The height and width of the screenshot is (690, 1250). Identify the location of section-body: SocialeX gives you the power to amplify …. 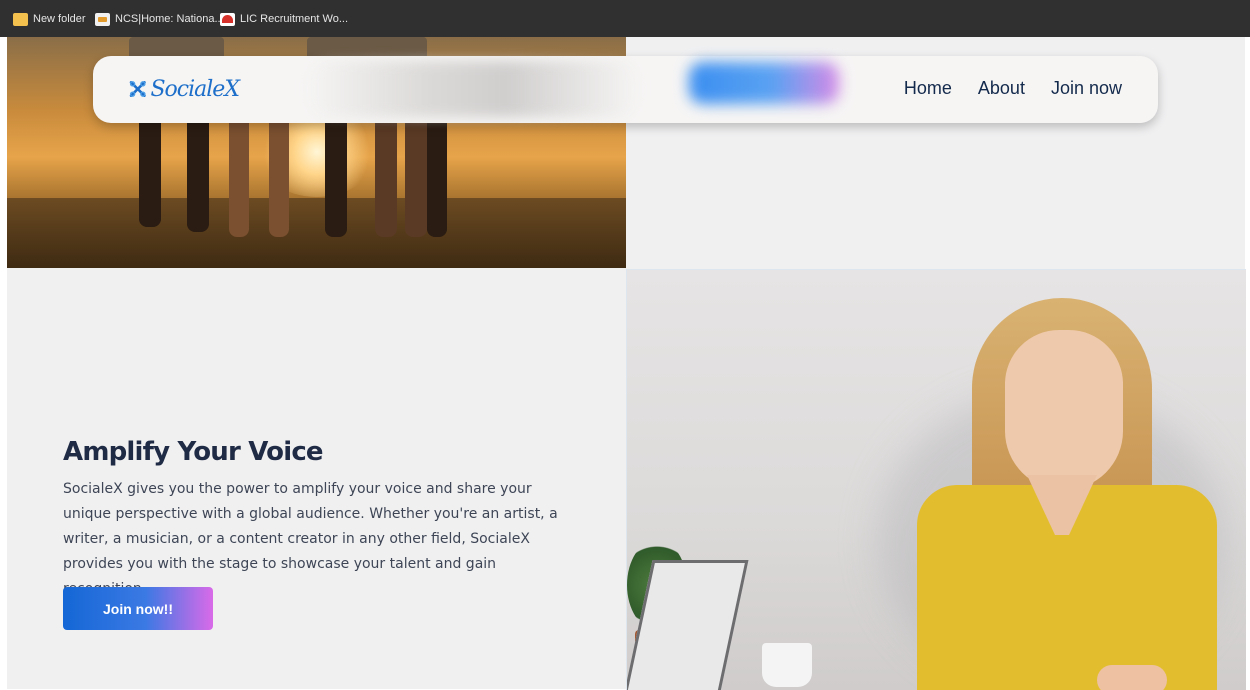
(310, 539).